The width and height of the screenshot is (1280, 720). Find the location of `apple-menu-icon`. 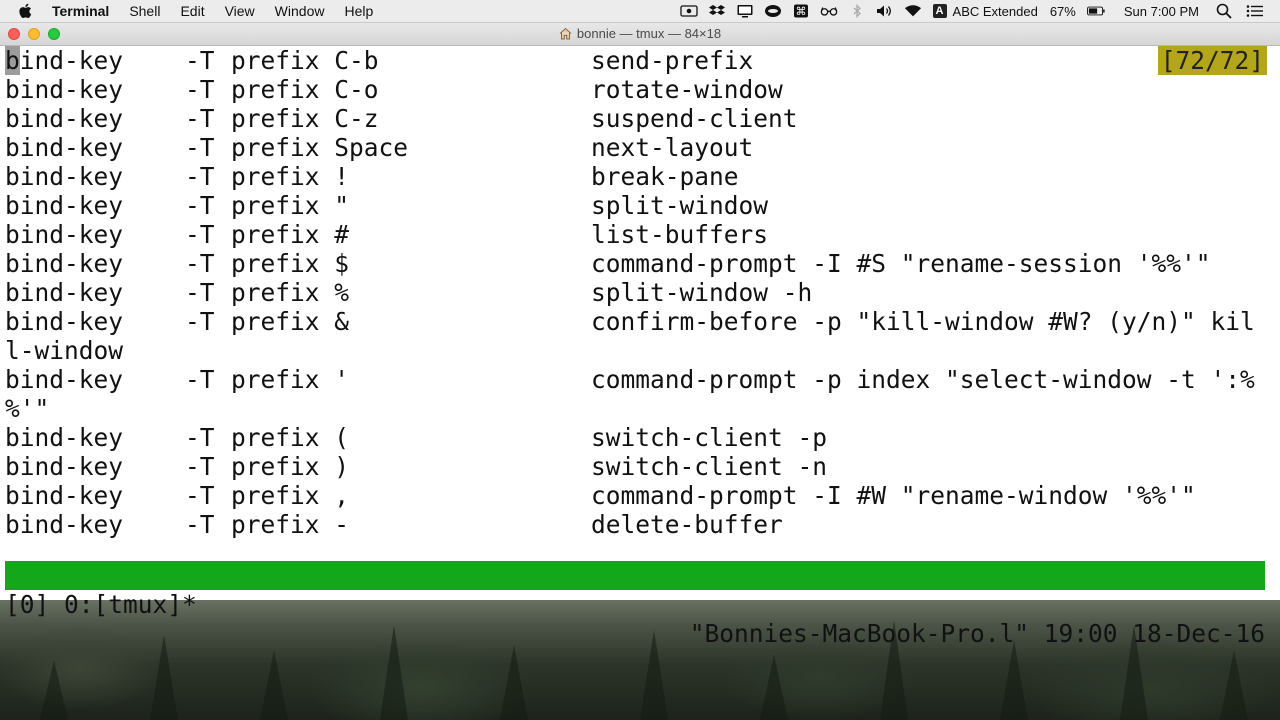

apple-menu-icon is located at coordinates (26, 11).